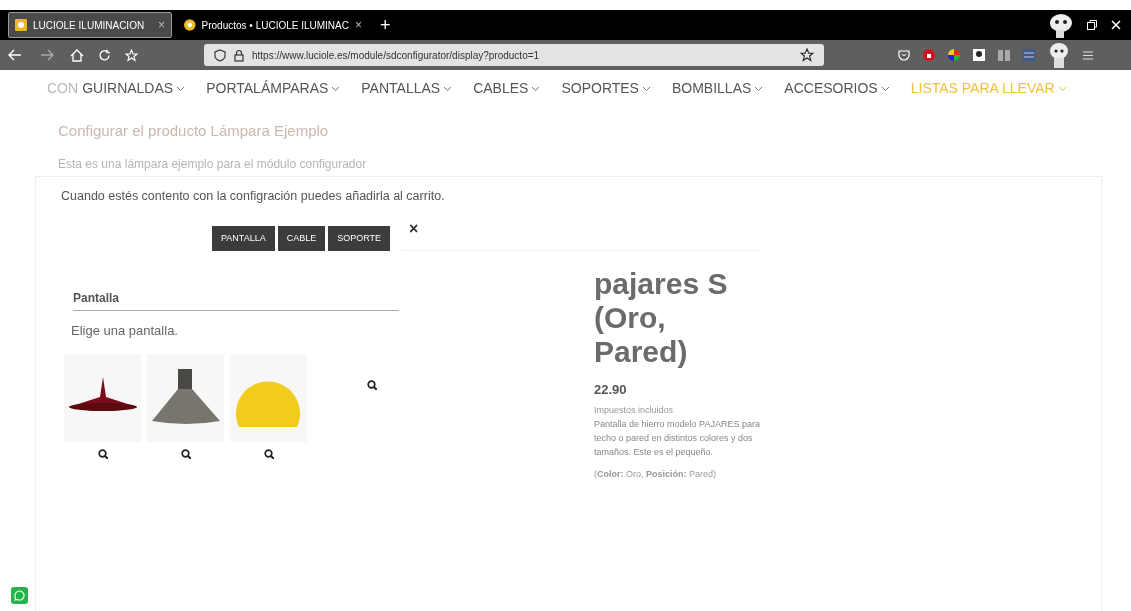 This screenshot has width=1131, height=611. Describe the element at coordinates (954, 55) in the screenshot. I see `color-wheel-icon` at that location.